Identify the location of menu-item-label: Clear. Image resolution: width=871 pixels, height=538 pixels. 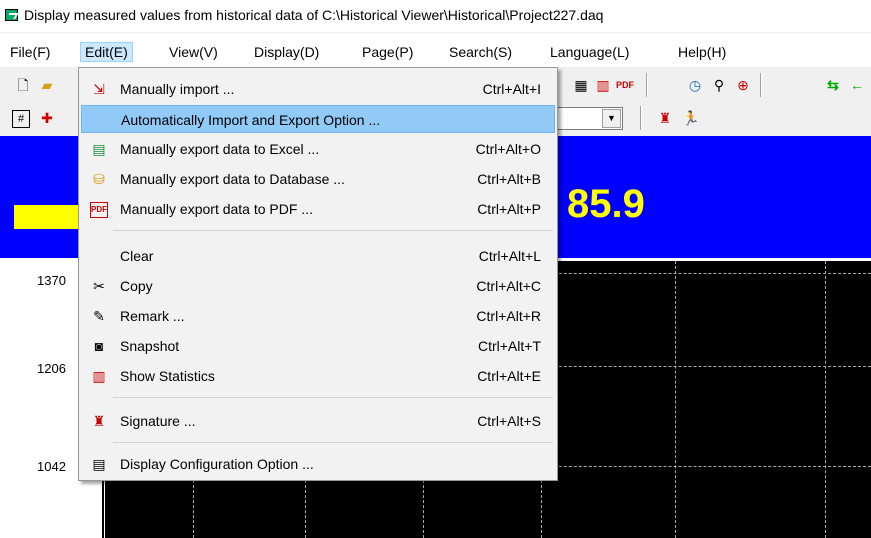
(137, 256).